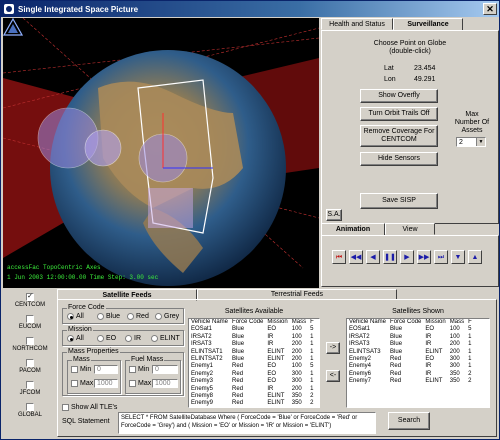 The image size is (500, 440). Describe the element at coordinates (140, 383) in the screenshot. I see `fuel-max-checkbox: Max` at that location.